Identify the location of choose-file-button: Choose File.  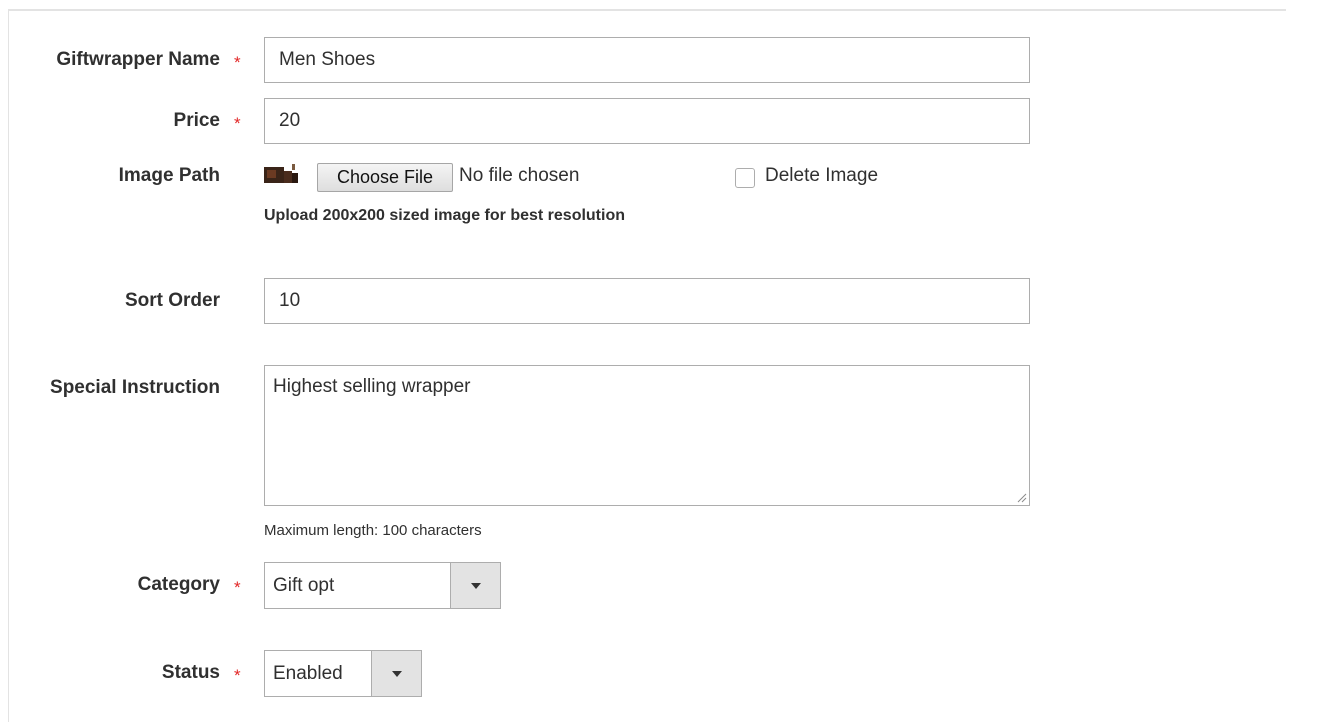
(385, 177).